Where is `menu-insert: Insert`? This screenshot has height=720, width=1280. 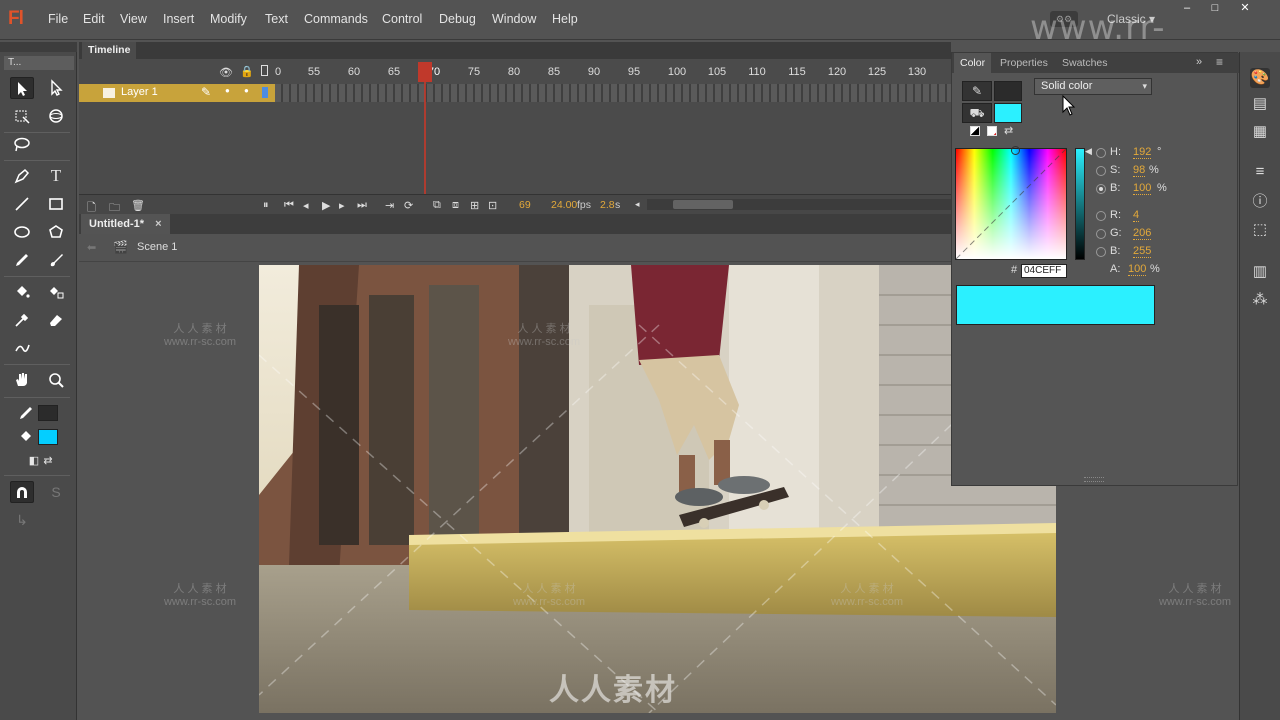 menu-insert: Insert is located at coordinates (178, 19).